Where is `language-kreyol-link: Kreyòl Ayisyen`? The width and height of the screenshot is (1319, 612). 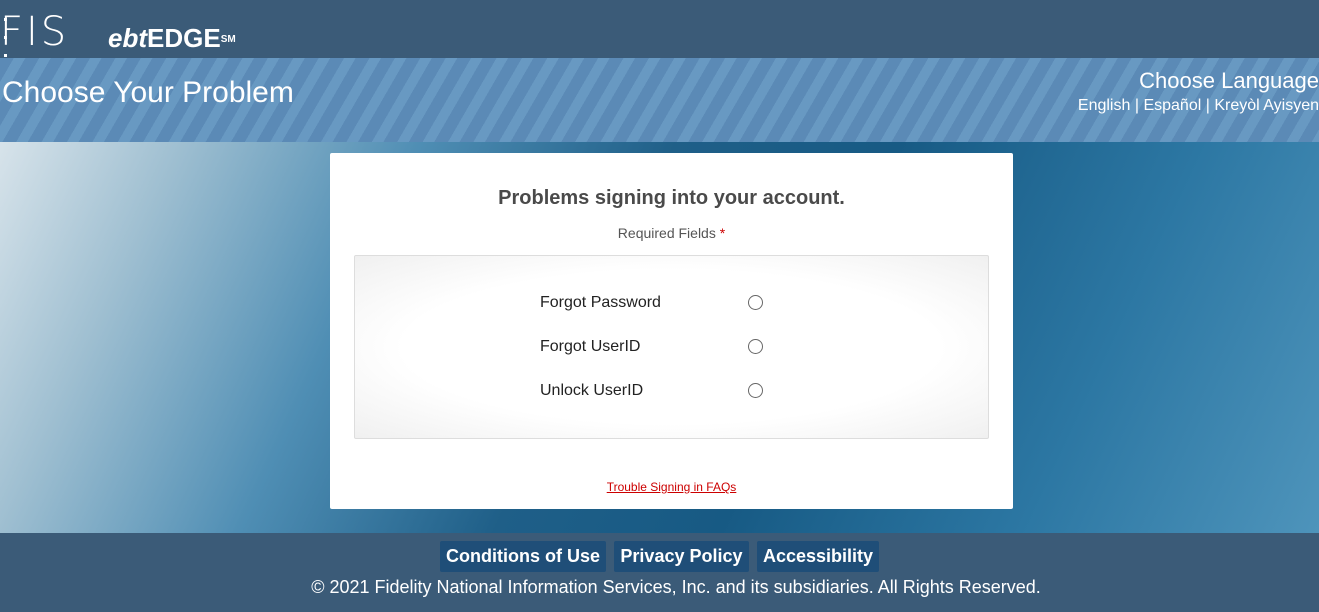
language-kreyol-link: Kreyòl Ayisyen is located at coordinates (1266, 105).